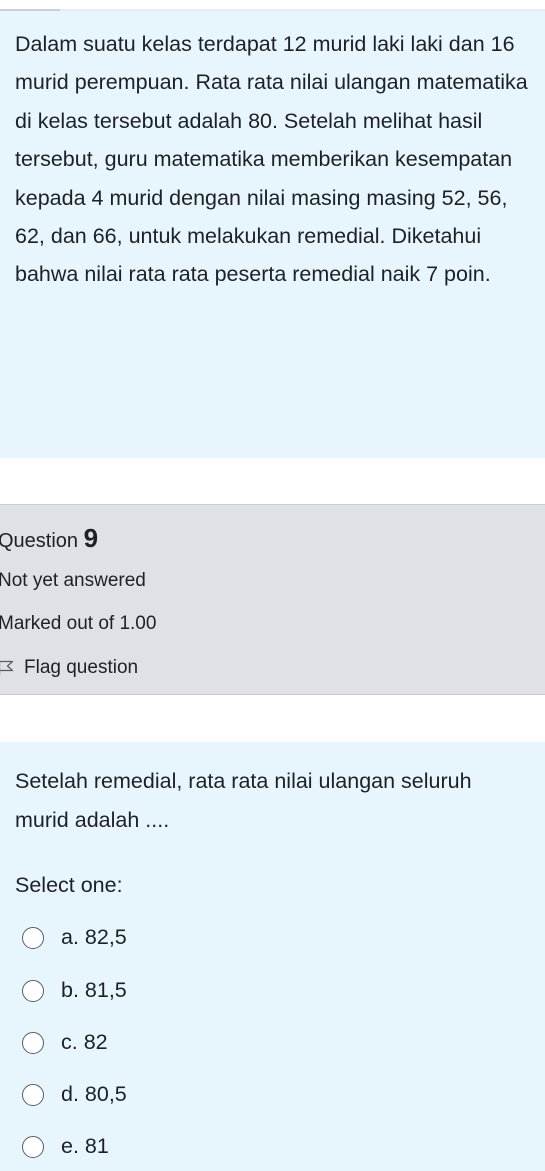 This screenshot has height=1171, width=545. I want to click on answer-option-e: e. 81, so click(65, 1146).